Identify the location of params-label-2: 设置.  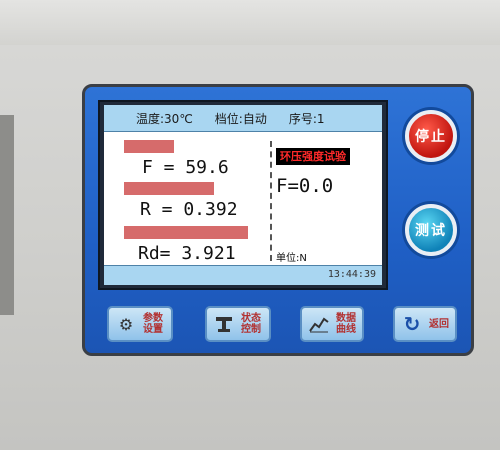
(153, 329).